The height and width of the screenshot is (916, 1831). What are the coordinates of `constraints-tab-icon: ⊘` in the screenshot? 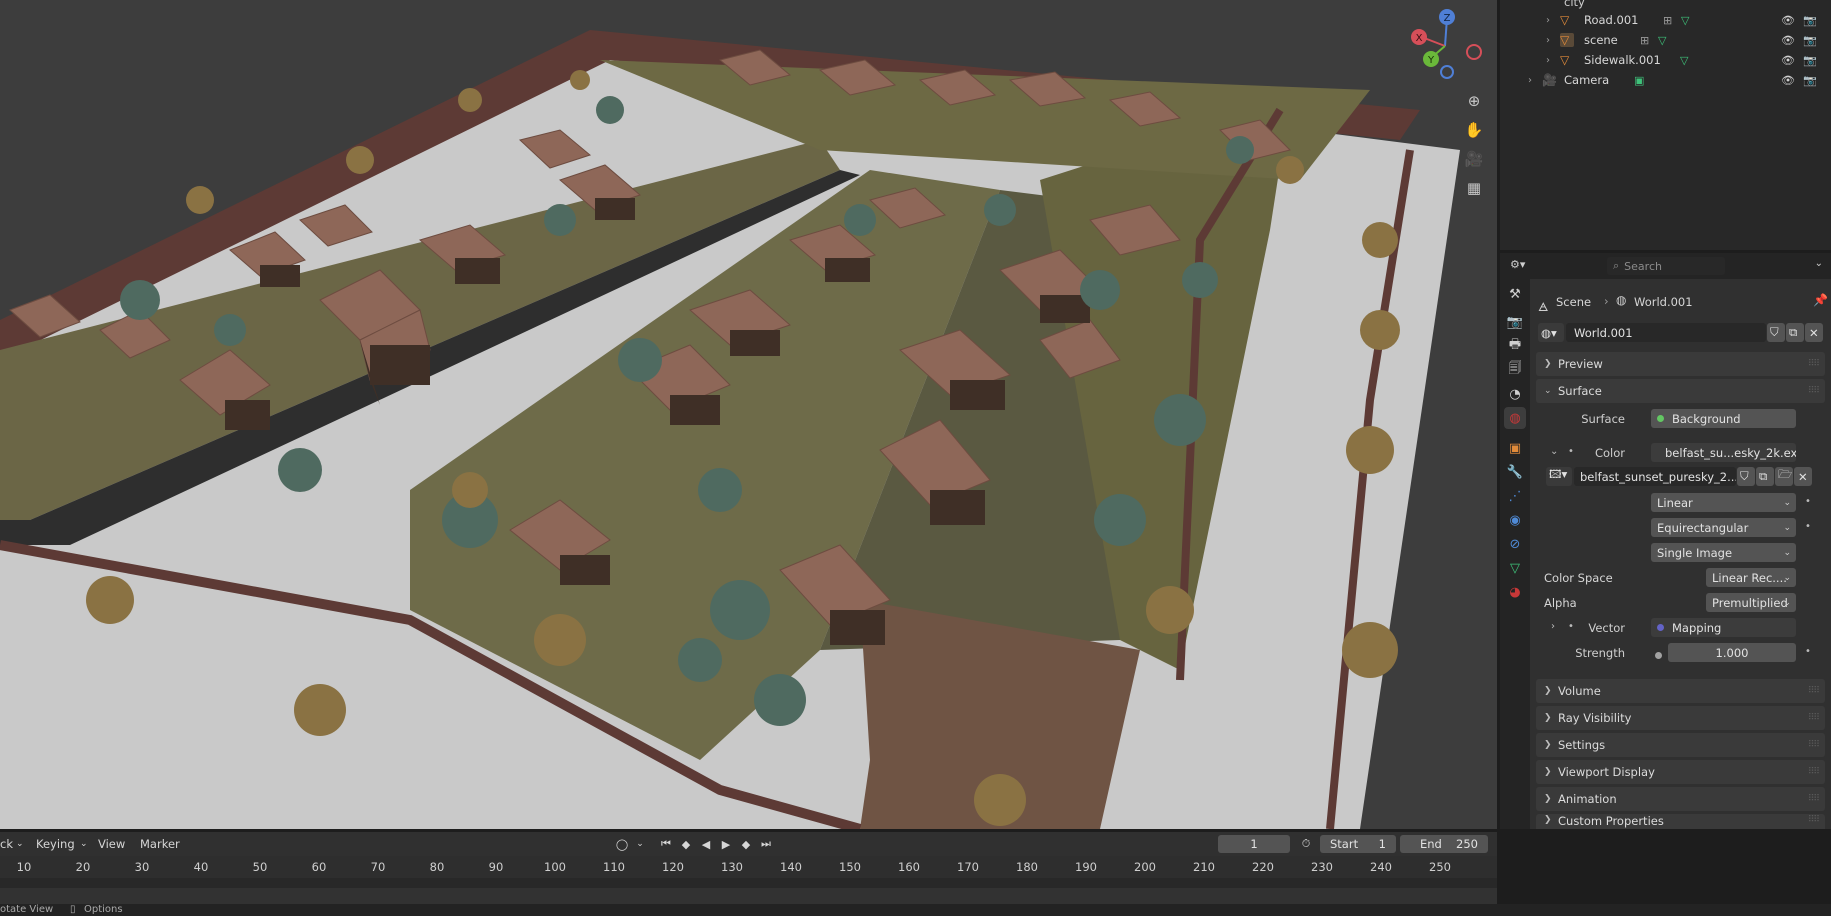 It's located at (1515, 544).